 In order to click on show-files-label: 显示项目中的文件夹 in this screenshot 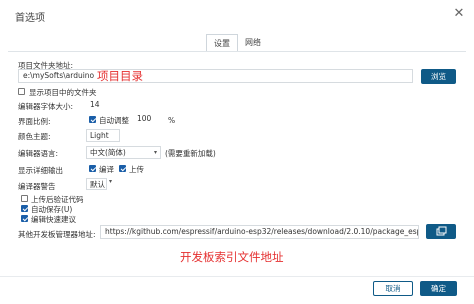, I will do `click(63, 92)`.